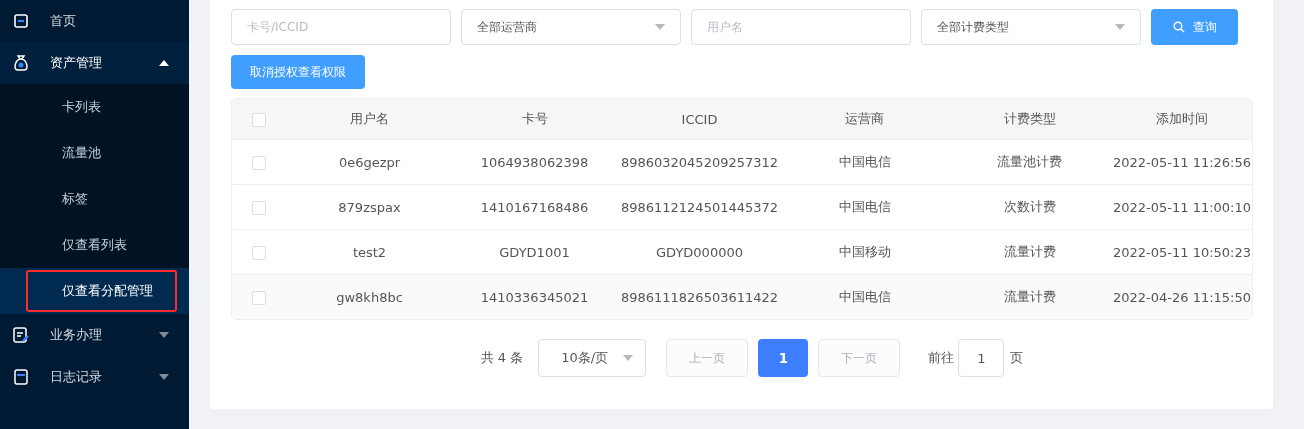 The image size is (1304, 429). I want to click on table-cell: test2, so click(369, 252).